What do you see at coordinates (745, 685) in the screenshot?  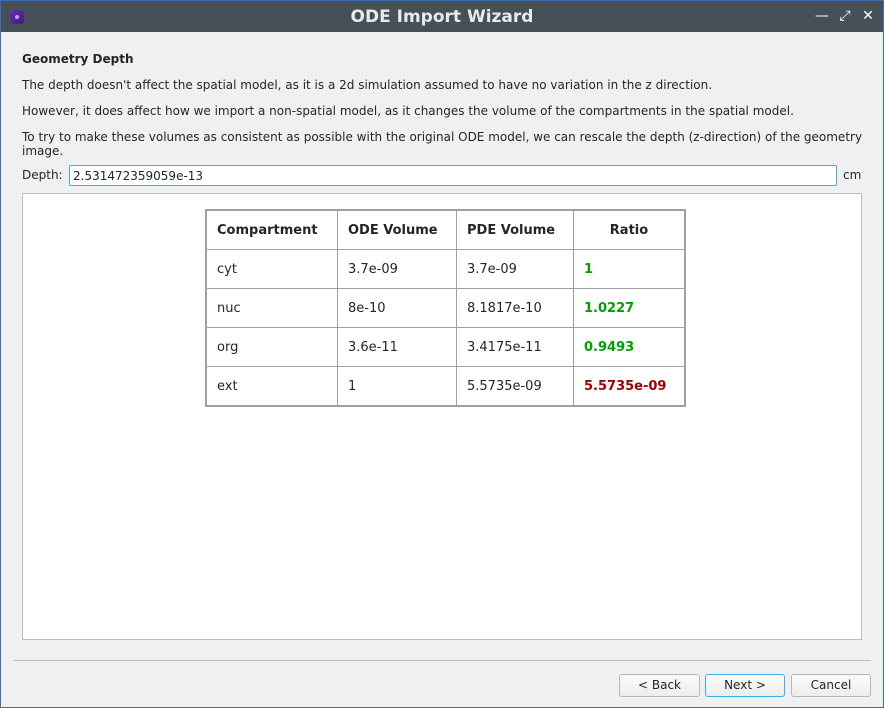 I see `next-button: Next >` at bounding box center [745, 685].